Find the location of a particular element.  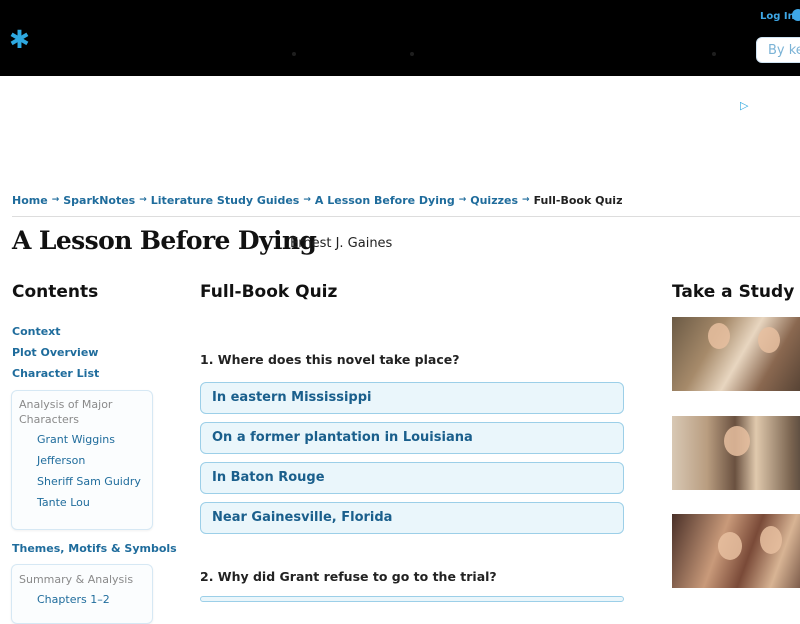

sparknotes-logo-asterisk-icon: ✱ is located at coordinates (19, 39).